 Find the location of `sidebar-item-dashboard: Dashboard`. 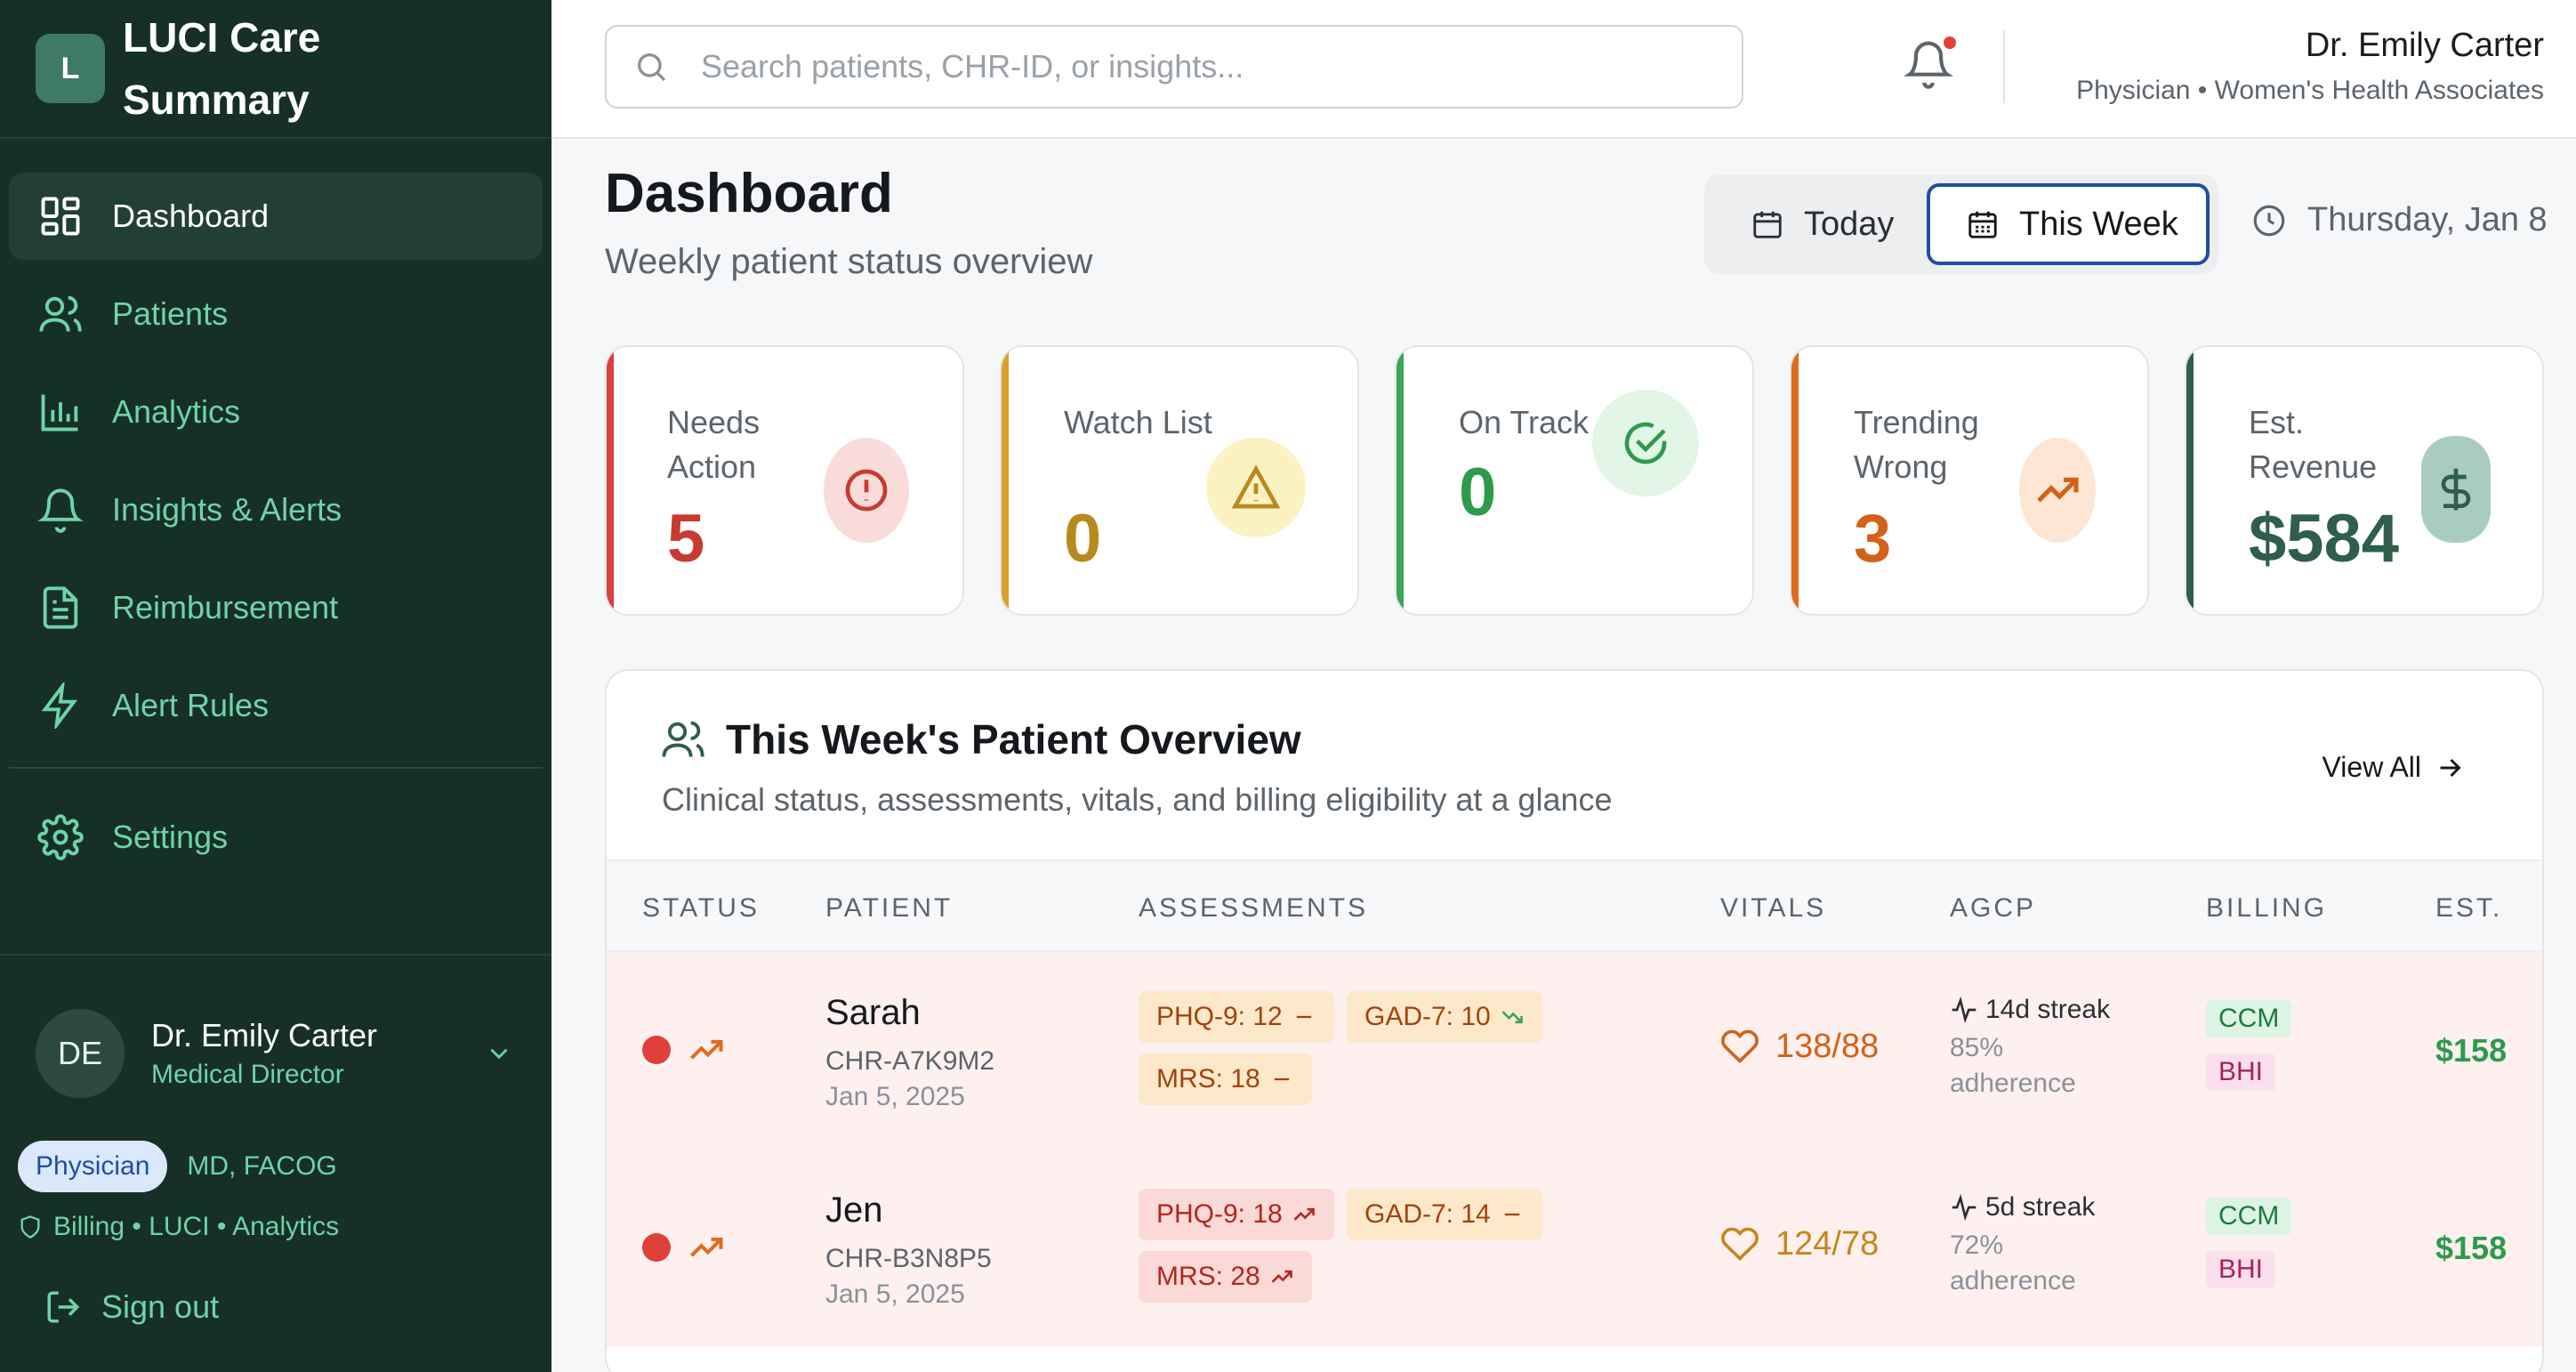

sidebar-item-dashboard: Dashboard is located at coordinates (276, 216).